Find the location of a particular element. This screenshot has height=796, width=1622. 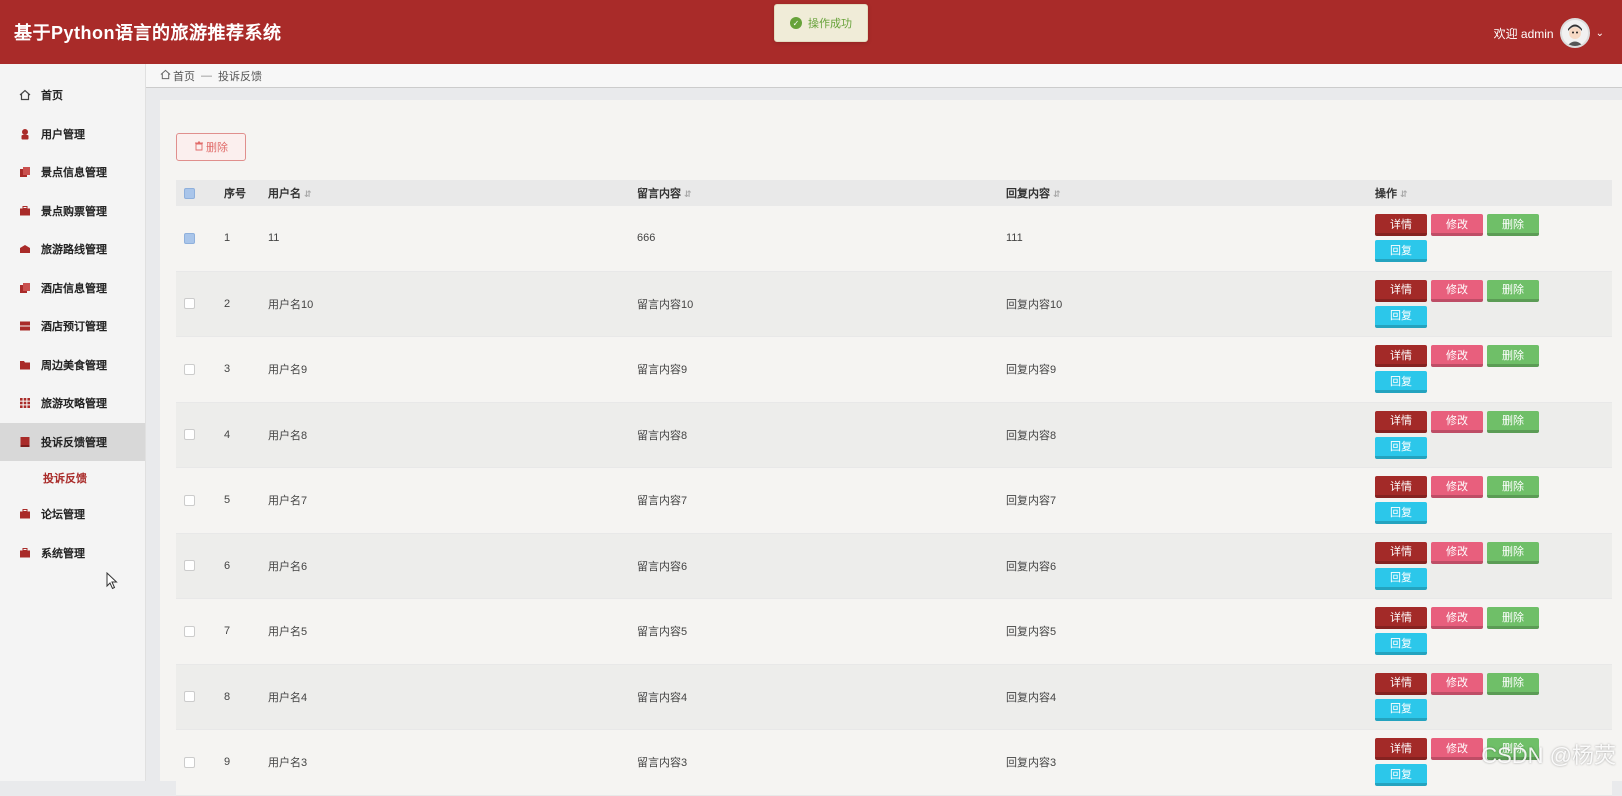

sidebar-item-complaints: 投诉反馈管理 is located at coordinates (72, 441).